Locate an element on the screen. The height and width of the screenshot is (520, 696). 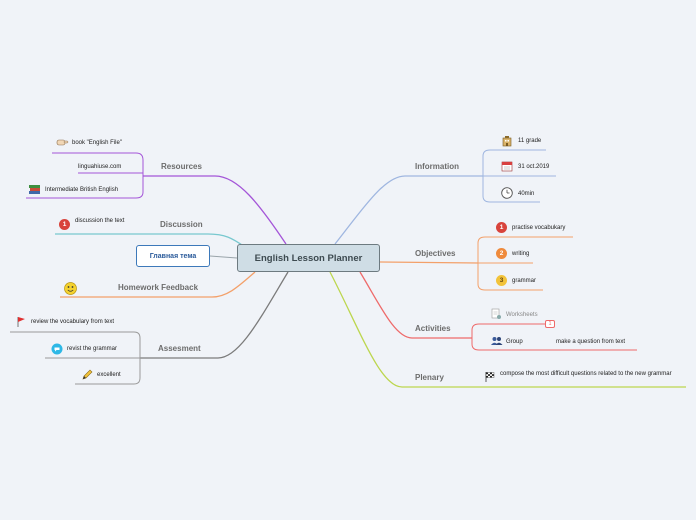
assesment-item-review: review the vocabulary from text is located at coordinates (72, 322).